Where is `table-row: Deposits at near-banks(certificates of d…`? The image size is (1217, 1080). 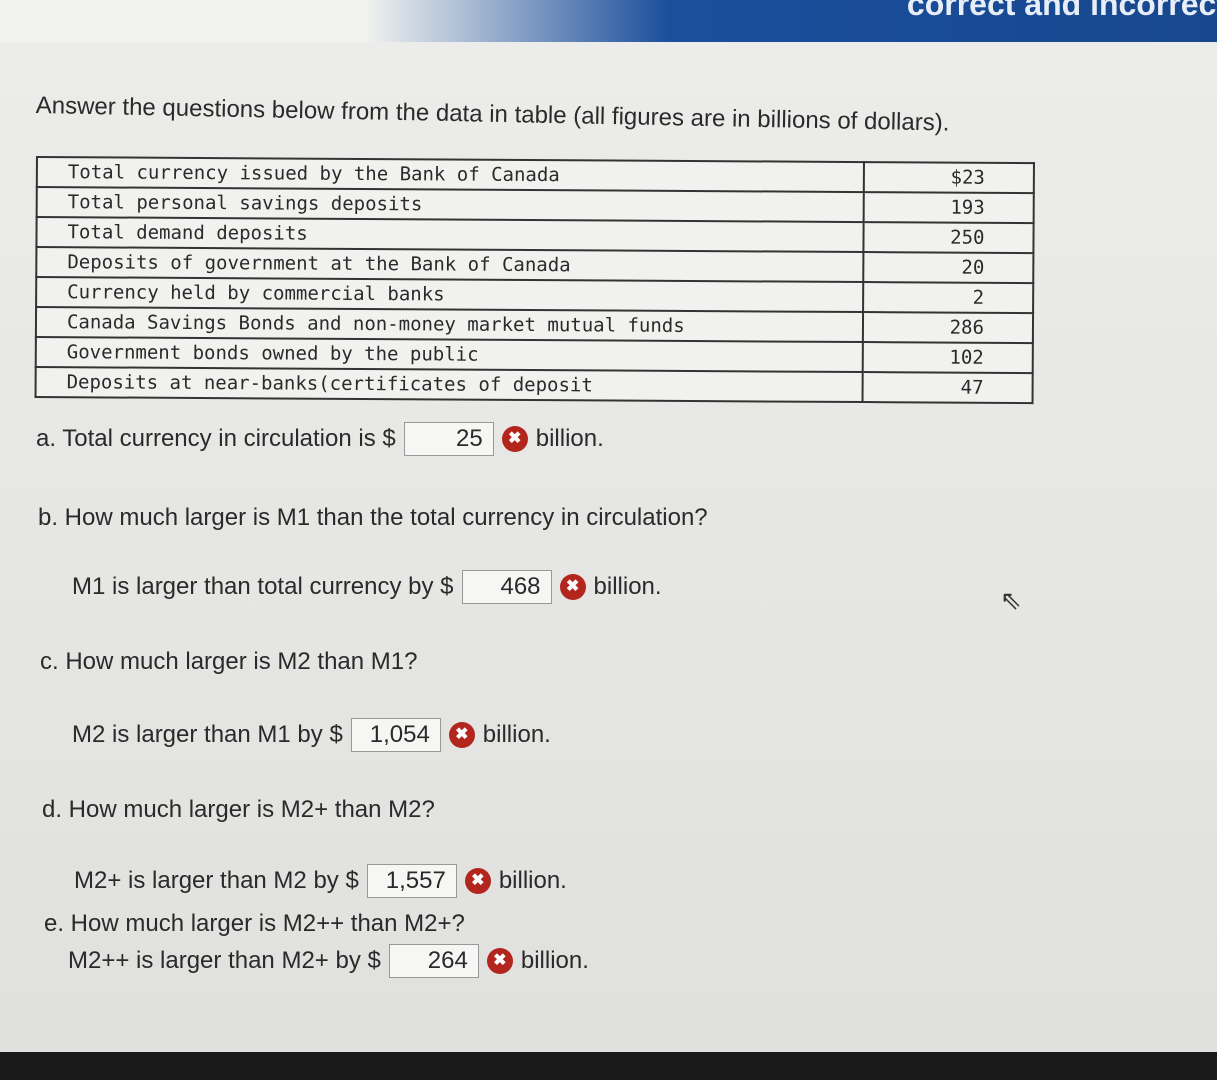
table-row: Deposits at near-banks(certificates of d… is located at coordinates (534, 385).